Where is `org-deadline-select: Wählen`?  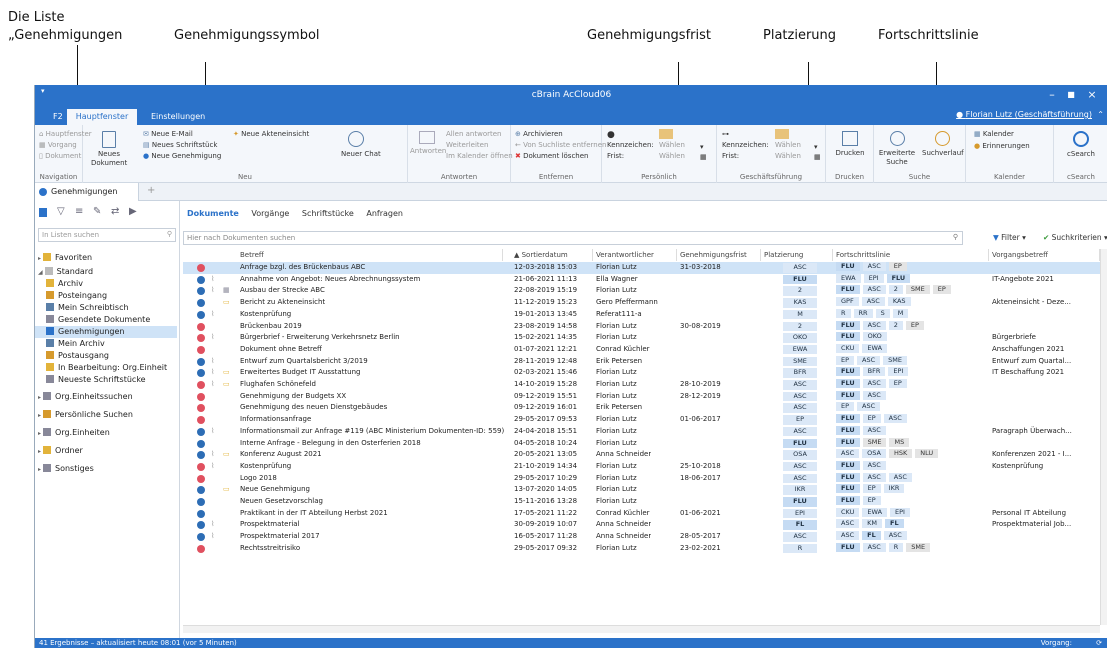
org-deadline-select: Wählen is located at coordinates (788, 156).